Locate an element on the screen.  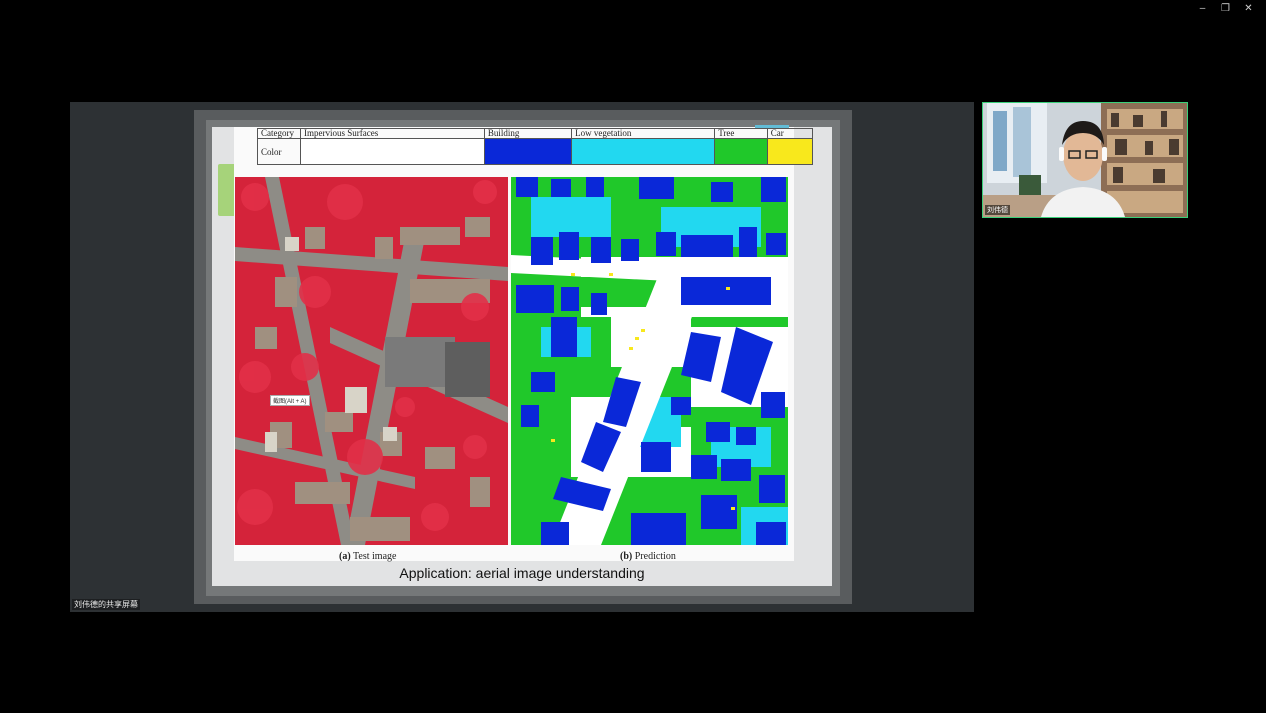
caption-test-image: (a) Test image is located at coordinates (367, 556).